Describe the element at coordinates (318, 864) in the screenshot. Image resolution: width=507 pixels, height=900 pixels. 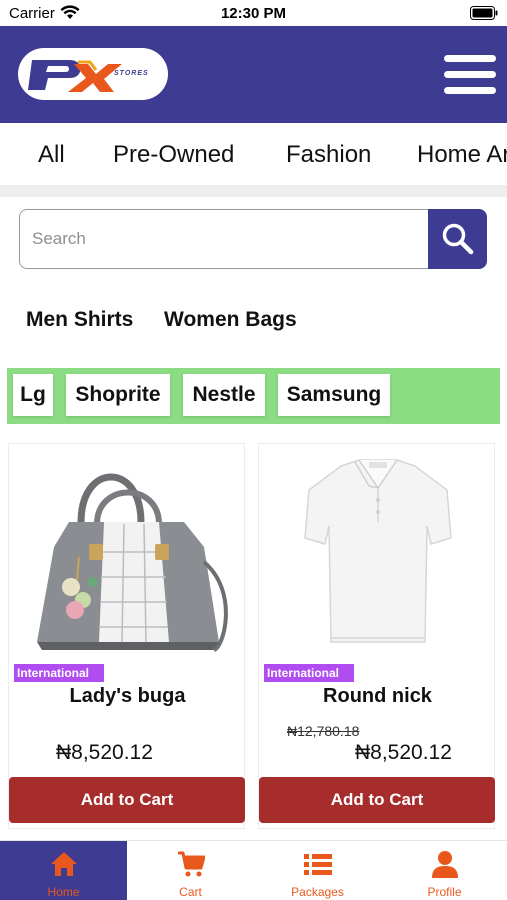
I see `list-icon` at that location.